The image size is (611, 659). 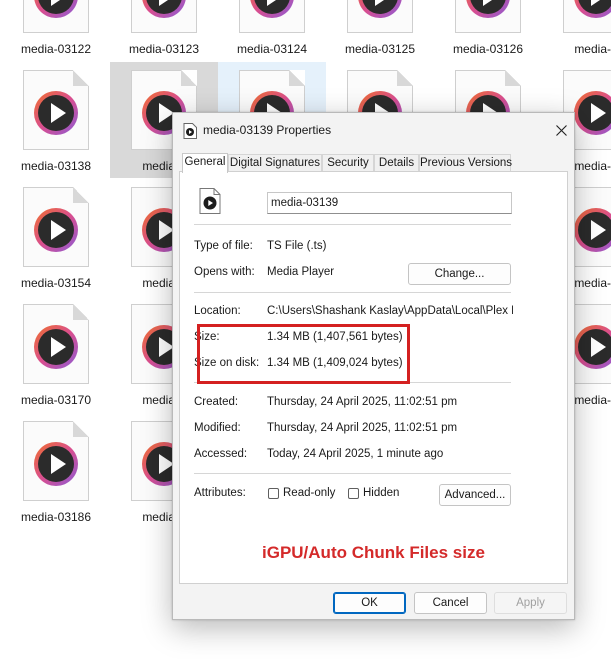 I want to click on tab-details: Details, so click(x=396, y=163).